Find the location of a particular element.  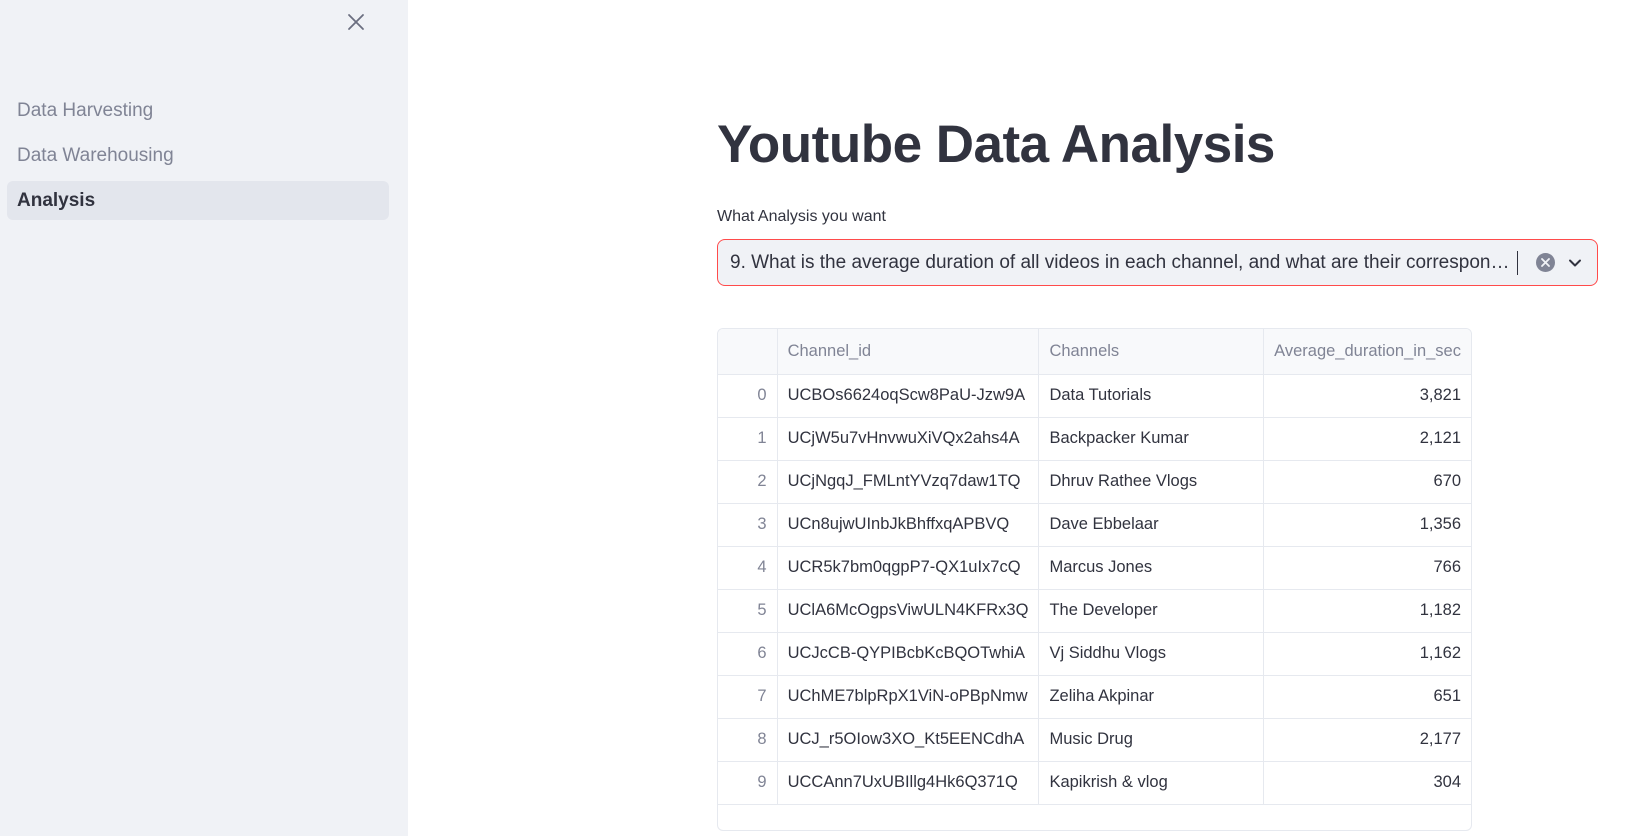

cell-average-duration: 1,182 is located at coordinates (1367, 611).